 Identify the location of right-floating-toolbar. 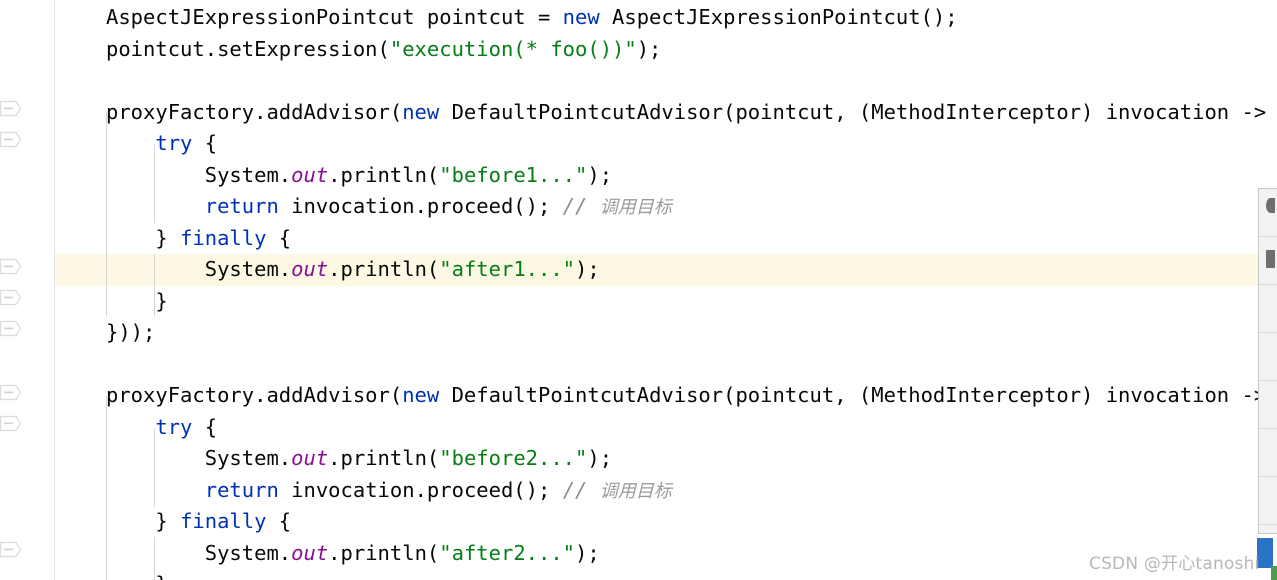
(1267, 361).